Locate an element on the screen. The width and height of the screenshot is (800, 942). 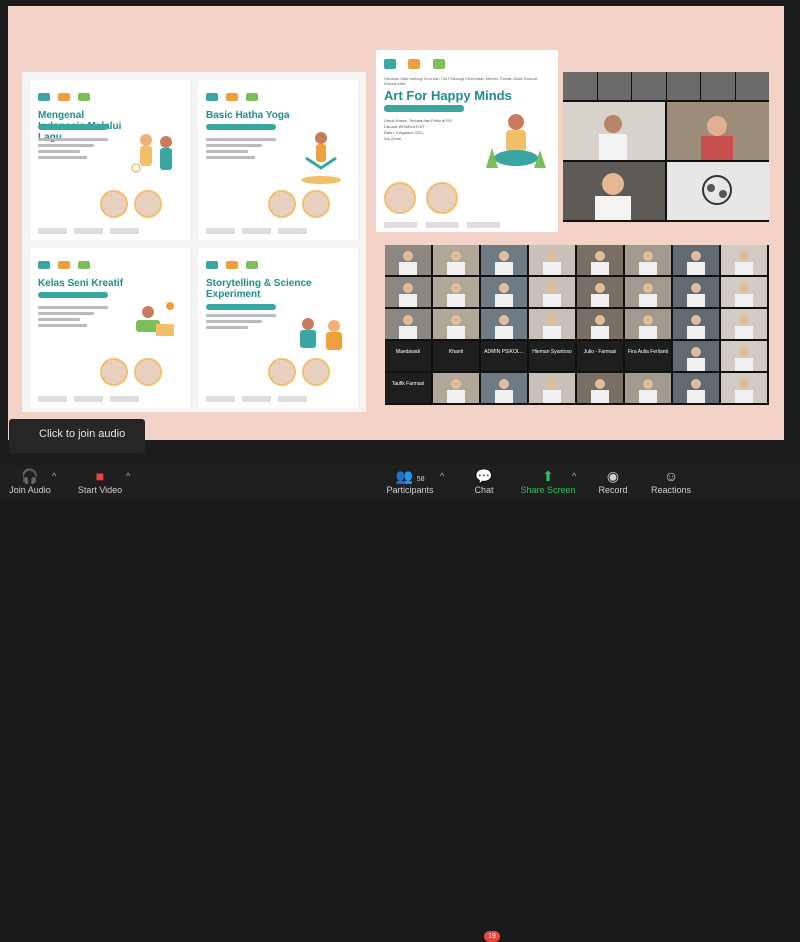
reactions-label: Reactions is located at coordinates (671, 490).